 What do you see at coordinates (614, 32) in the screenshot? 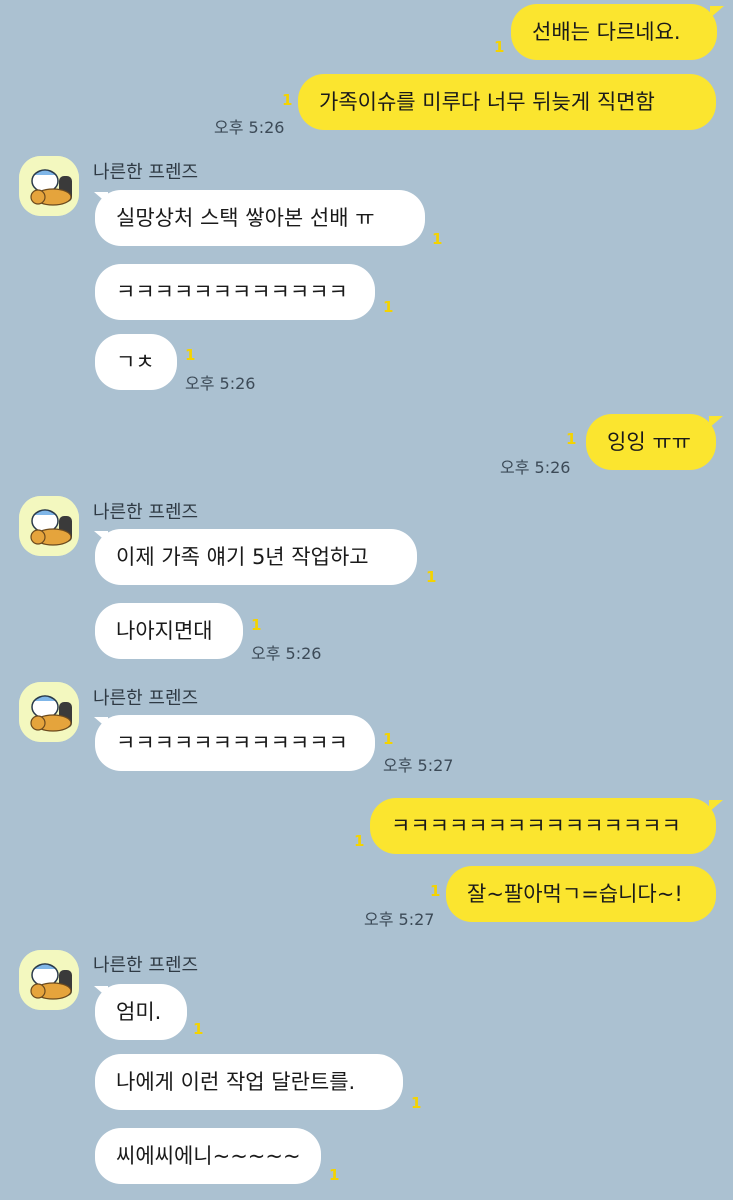
I see `my-message-bubble: 선배는 다르네요.` at bounding box center [614, 32].